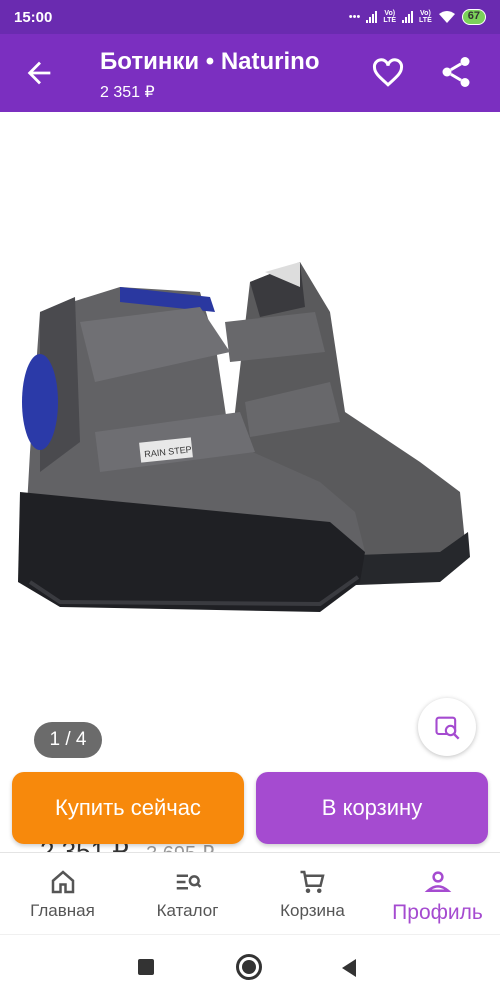 This screenshot has width=500, height=1000. What do you see at coordinates (312, 893) in the screenshot?
I see `nav-item-cart: Корзина` at bounding box center [312, 893].